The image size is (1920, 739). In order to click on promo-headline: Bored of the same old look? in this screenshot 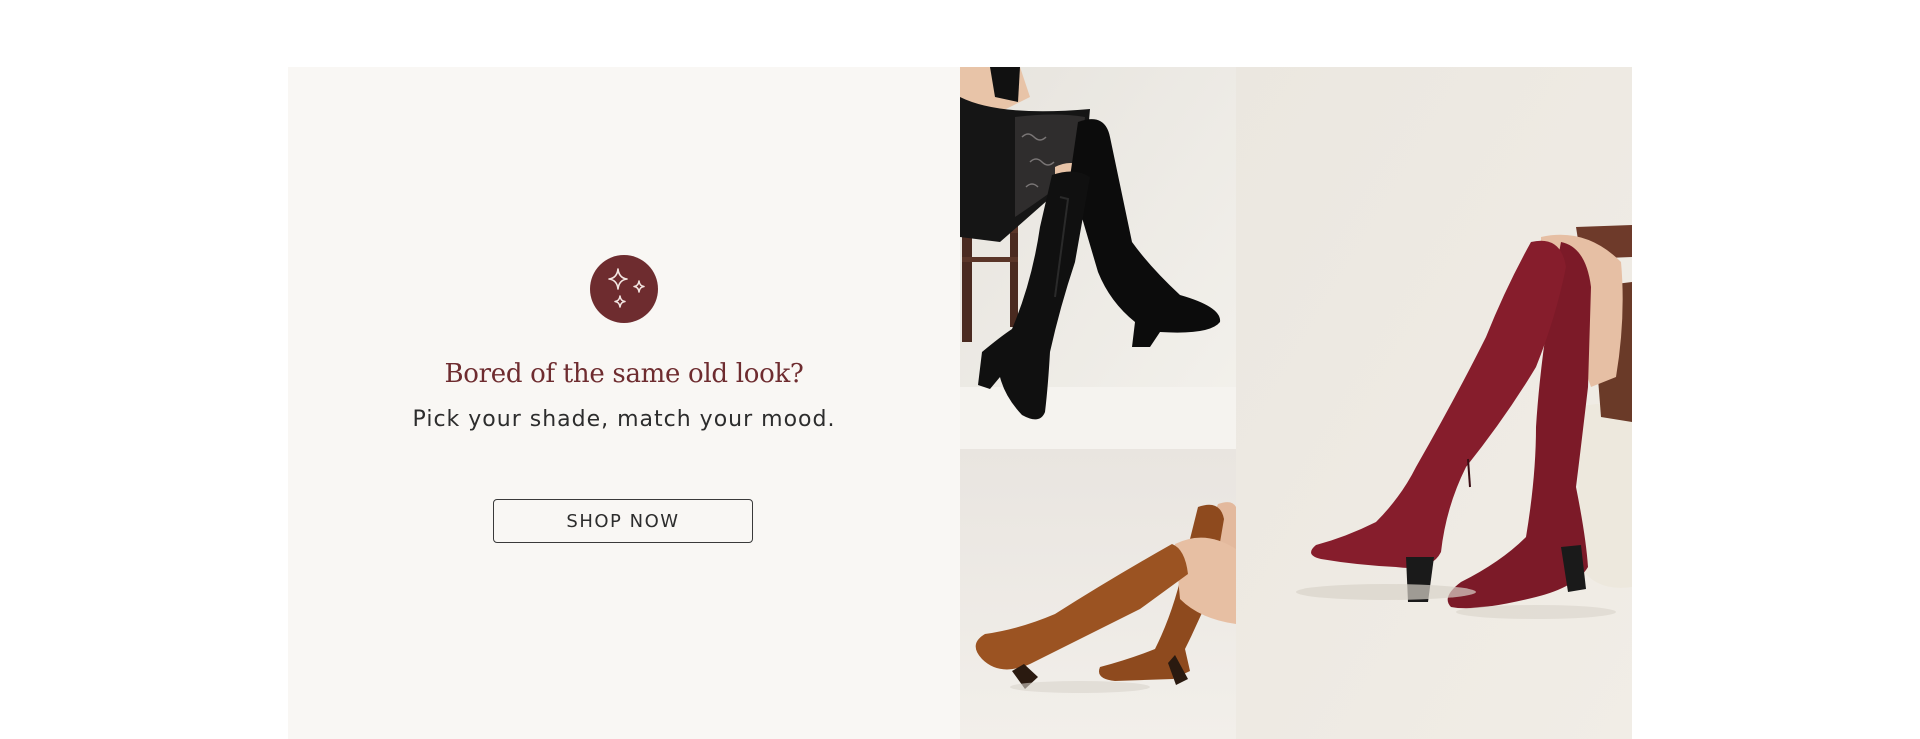, I will do `click(624, 374)`.